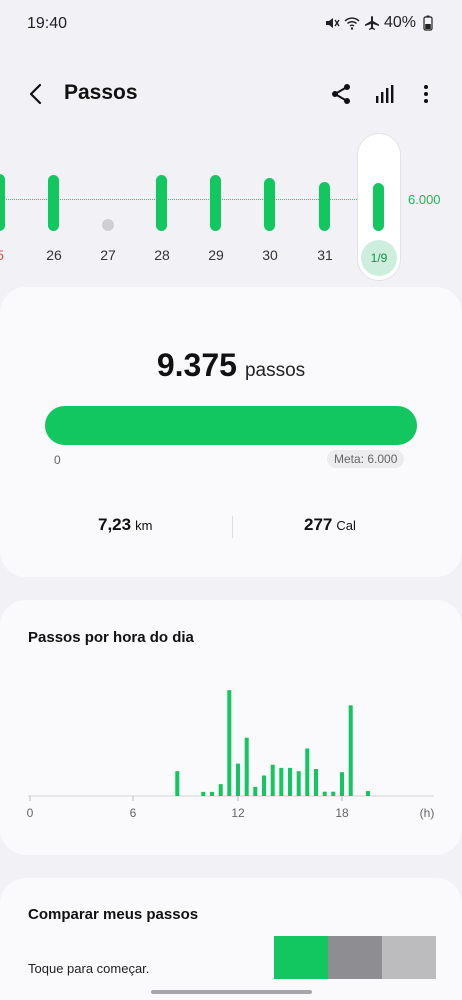 The width and height of the screenshot is (462, 1000). What do you see at coordinates (332, 23) in the screenshot?
I see `mute-icon` at bounding box center [332, 23].